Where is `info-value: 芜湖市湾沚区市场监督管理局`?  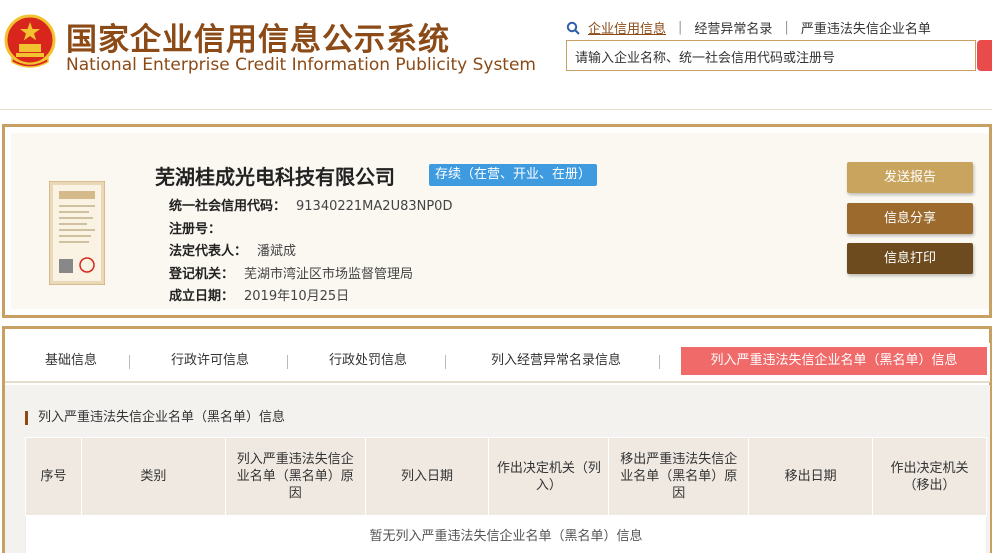 info-value: 芜湖市湾沚区市场监督管理局 is located at coordinates (329, 274).